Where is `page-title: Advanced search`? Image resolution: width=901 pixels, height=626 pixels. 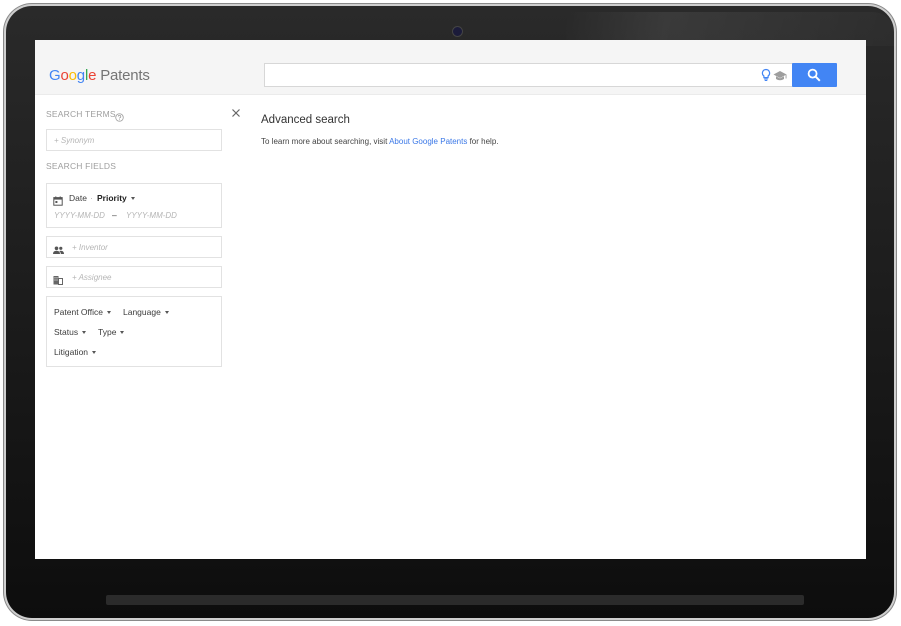 page-title: Advanced search is located at coordinates (305, 120).